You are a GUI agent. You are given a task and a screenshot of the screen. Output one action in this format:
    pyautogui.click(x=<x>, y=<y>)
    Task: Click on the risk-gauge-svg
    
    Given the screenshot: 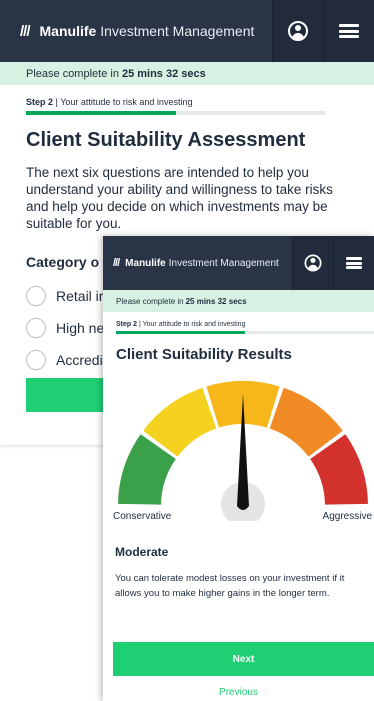 What is the action you would take?
    pyautogui.click(x=243, y=453)
    